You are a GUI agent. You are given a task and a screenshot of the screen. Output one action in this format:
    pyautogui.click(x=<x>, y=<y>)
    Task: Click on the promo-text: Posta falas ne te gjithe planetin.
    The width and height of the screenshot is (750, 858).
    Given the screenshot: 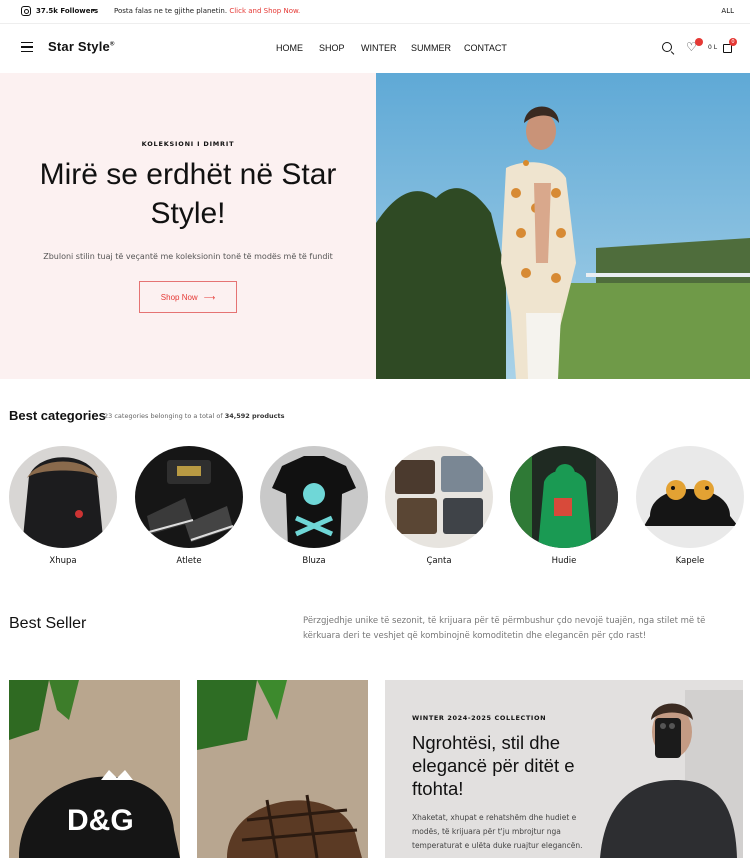 What is the action you would take?
    pyautogui.click(x=171, y=11)
    